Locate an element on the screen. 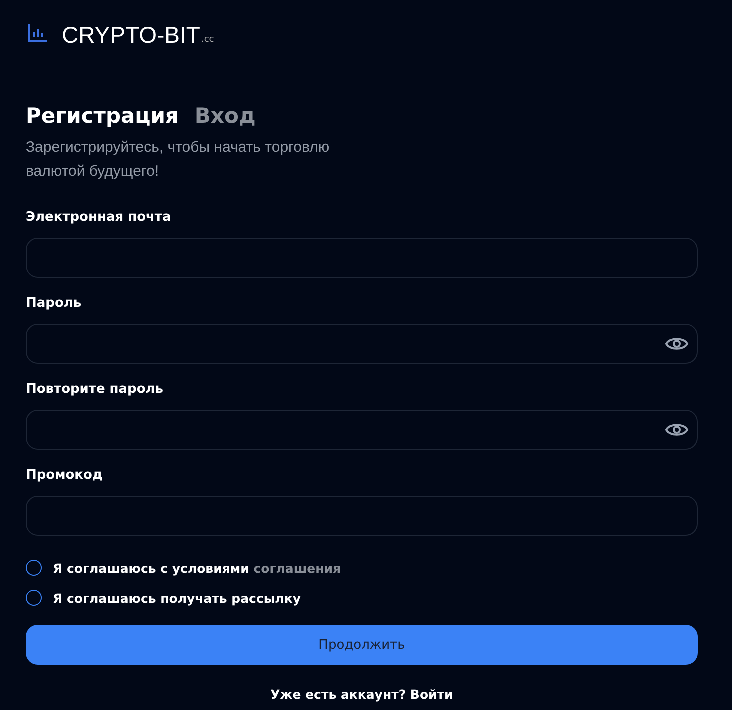  tab: Вход is located at coordinates (225, 116).